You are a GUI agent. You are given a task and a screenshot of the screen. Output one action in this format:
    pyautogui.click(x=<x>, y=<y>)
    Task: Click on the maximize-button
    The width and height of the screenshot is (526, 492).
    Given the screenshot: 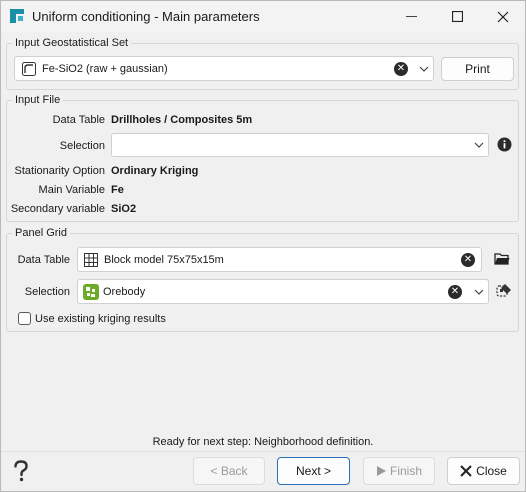 What is the action you would take?
    pyautogui.click(x=457, y=16)
    